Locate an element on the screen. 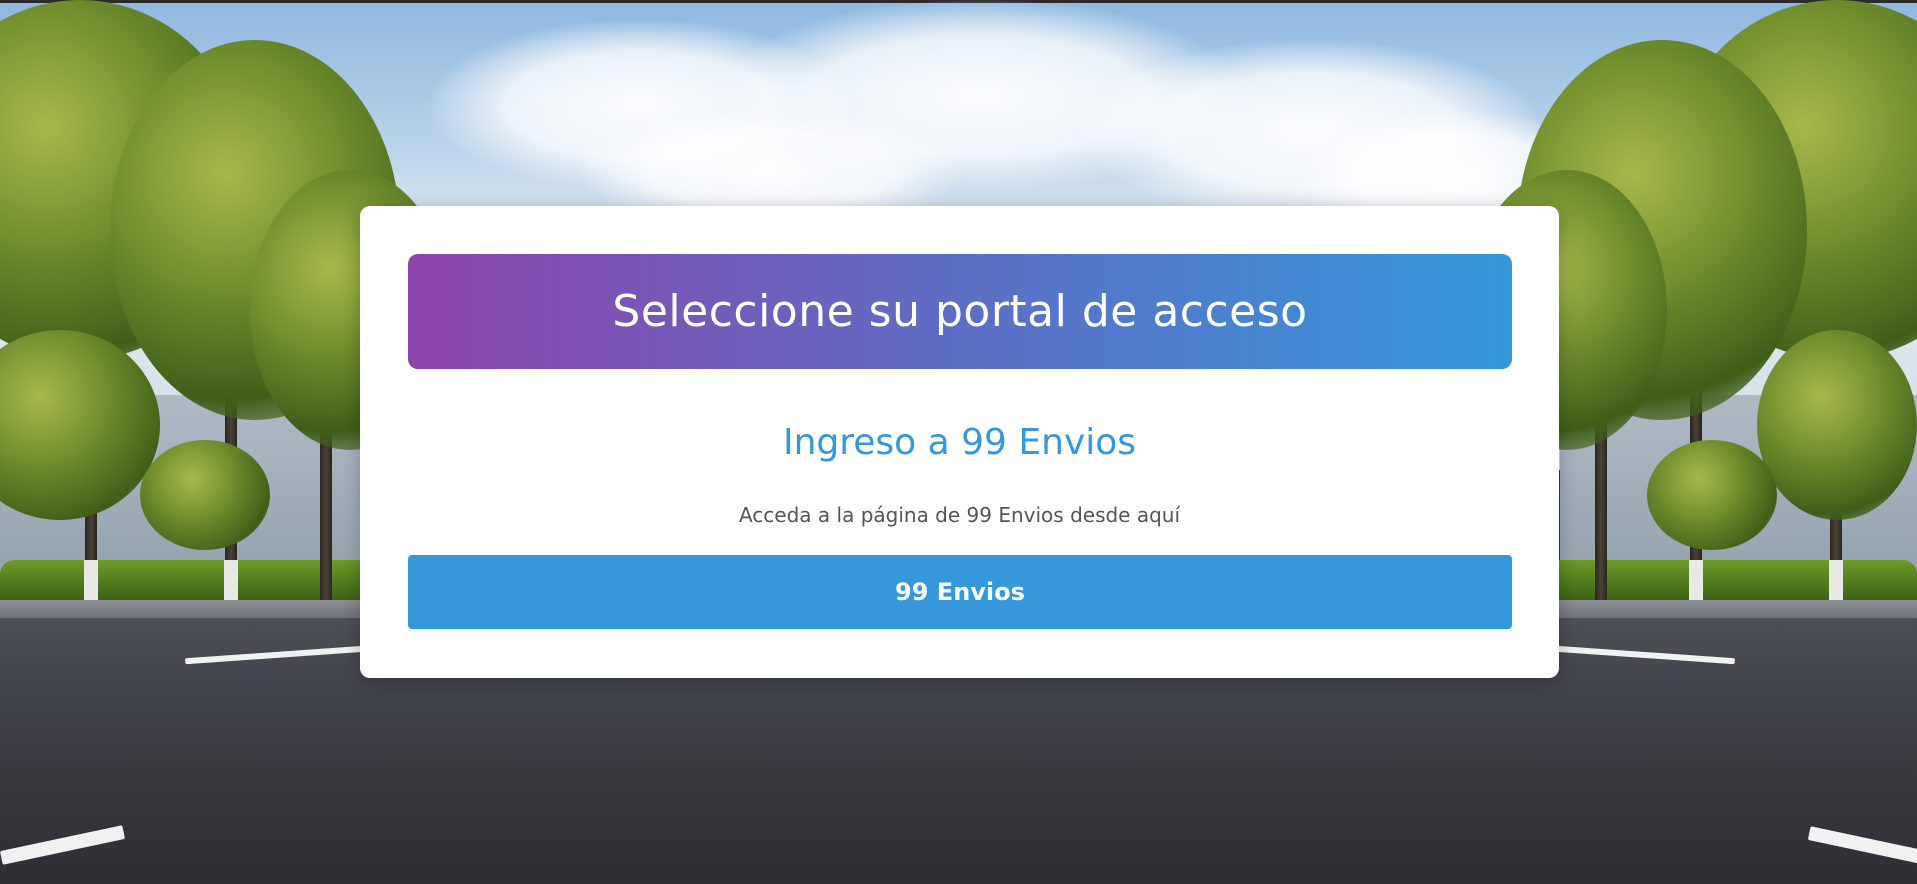 The image size is (1917, 884). header-banner: Seleccione su portal de acceso is located at coordinates (960, 311).